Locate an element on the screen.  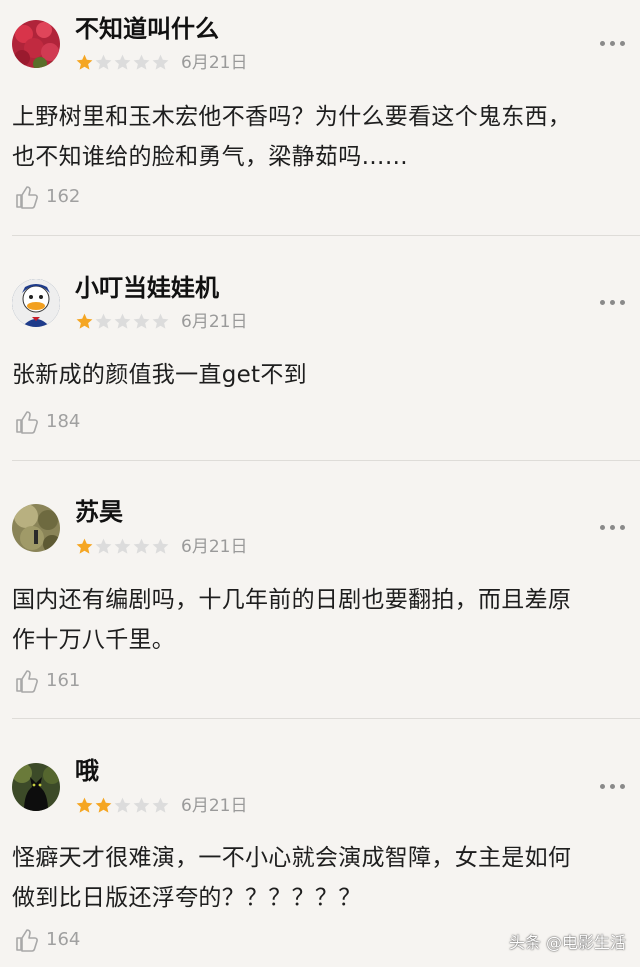
comment-text-line: 上野树里和玉木宏他不香吗？为什么要看这个鬼东西， is located at coordinates (292, 117).